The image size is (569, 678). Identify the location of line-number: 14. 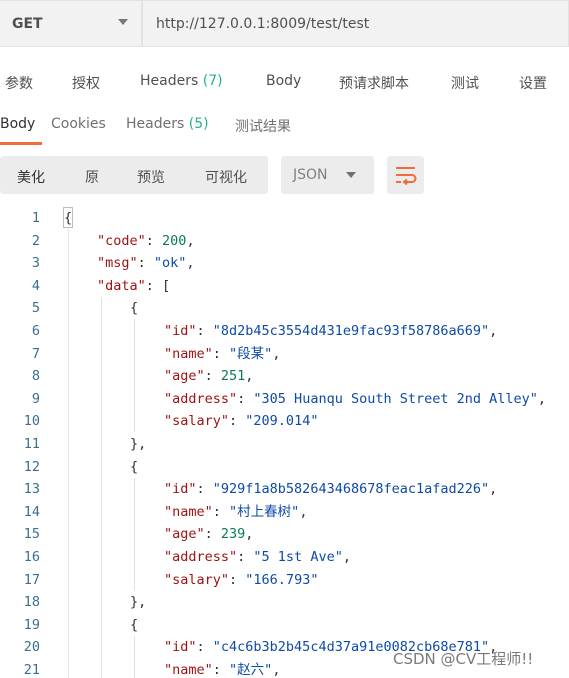
(31, 511).